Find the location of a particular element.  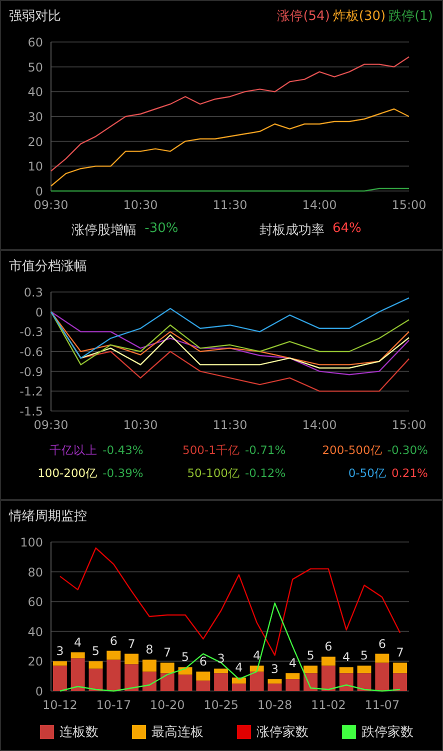

legend-label: 50-100亿 is located at coordinates (213, 473).